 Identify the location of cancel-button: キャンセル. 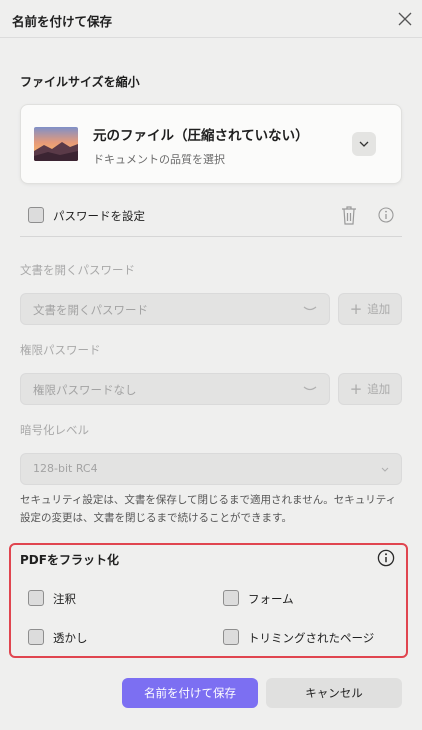
(334, 693).